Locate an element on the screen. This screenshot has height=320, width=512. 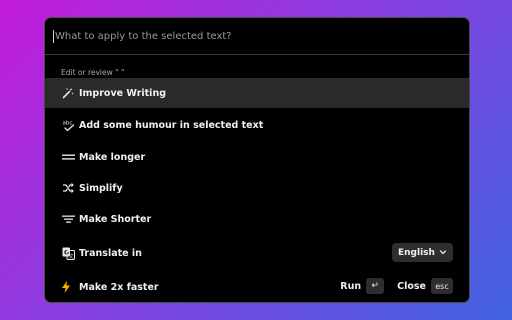
lines-short-icon is located at coordinates (68, 219).